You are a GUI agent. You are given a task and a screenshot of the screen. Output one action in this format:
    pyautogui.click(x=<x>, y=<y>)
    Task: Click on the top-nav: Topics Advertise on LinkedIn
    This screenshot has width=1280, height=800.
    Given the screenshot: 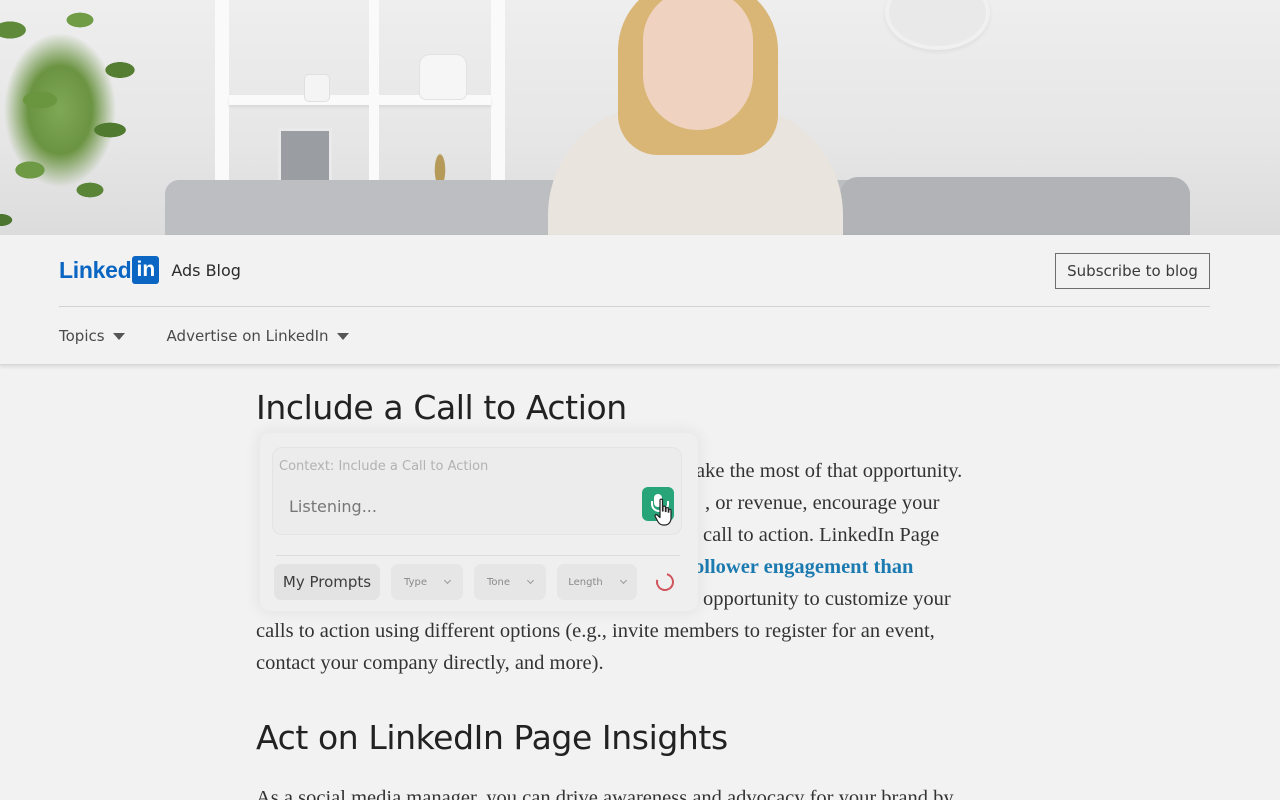 What is the action you would take?
    pyautogui.click(x=204, y=336)
    